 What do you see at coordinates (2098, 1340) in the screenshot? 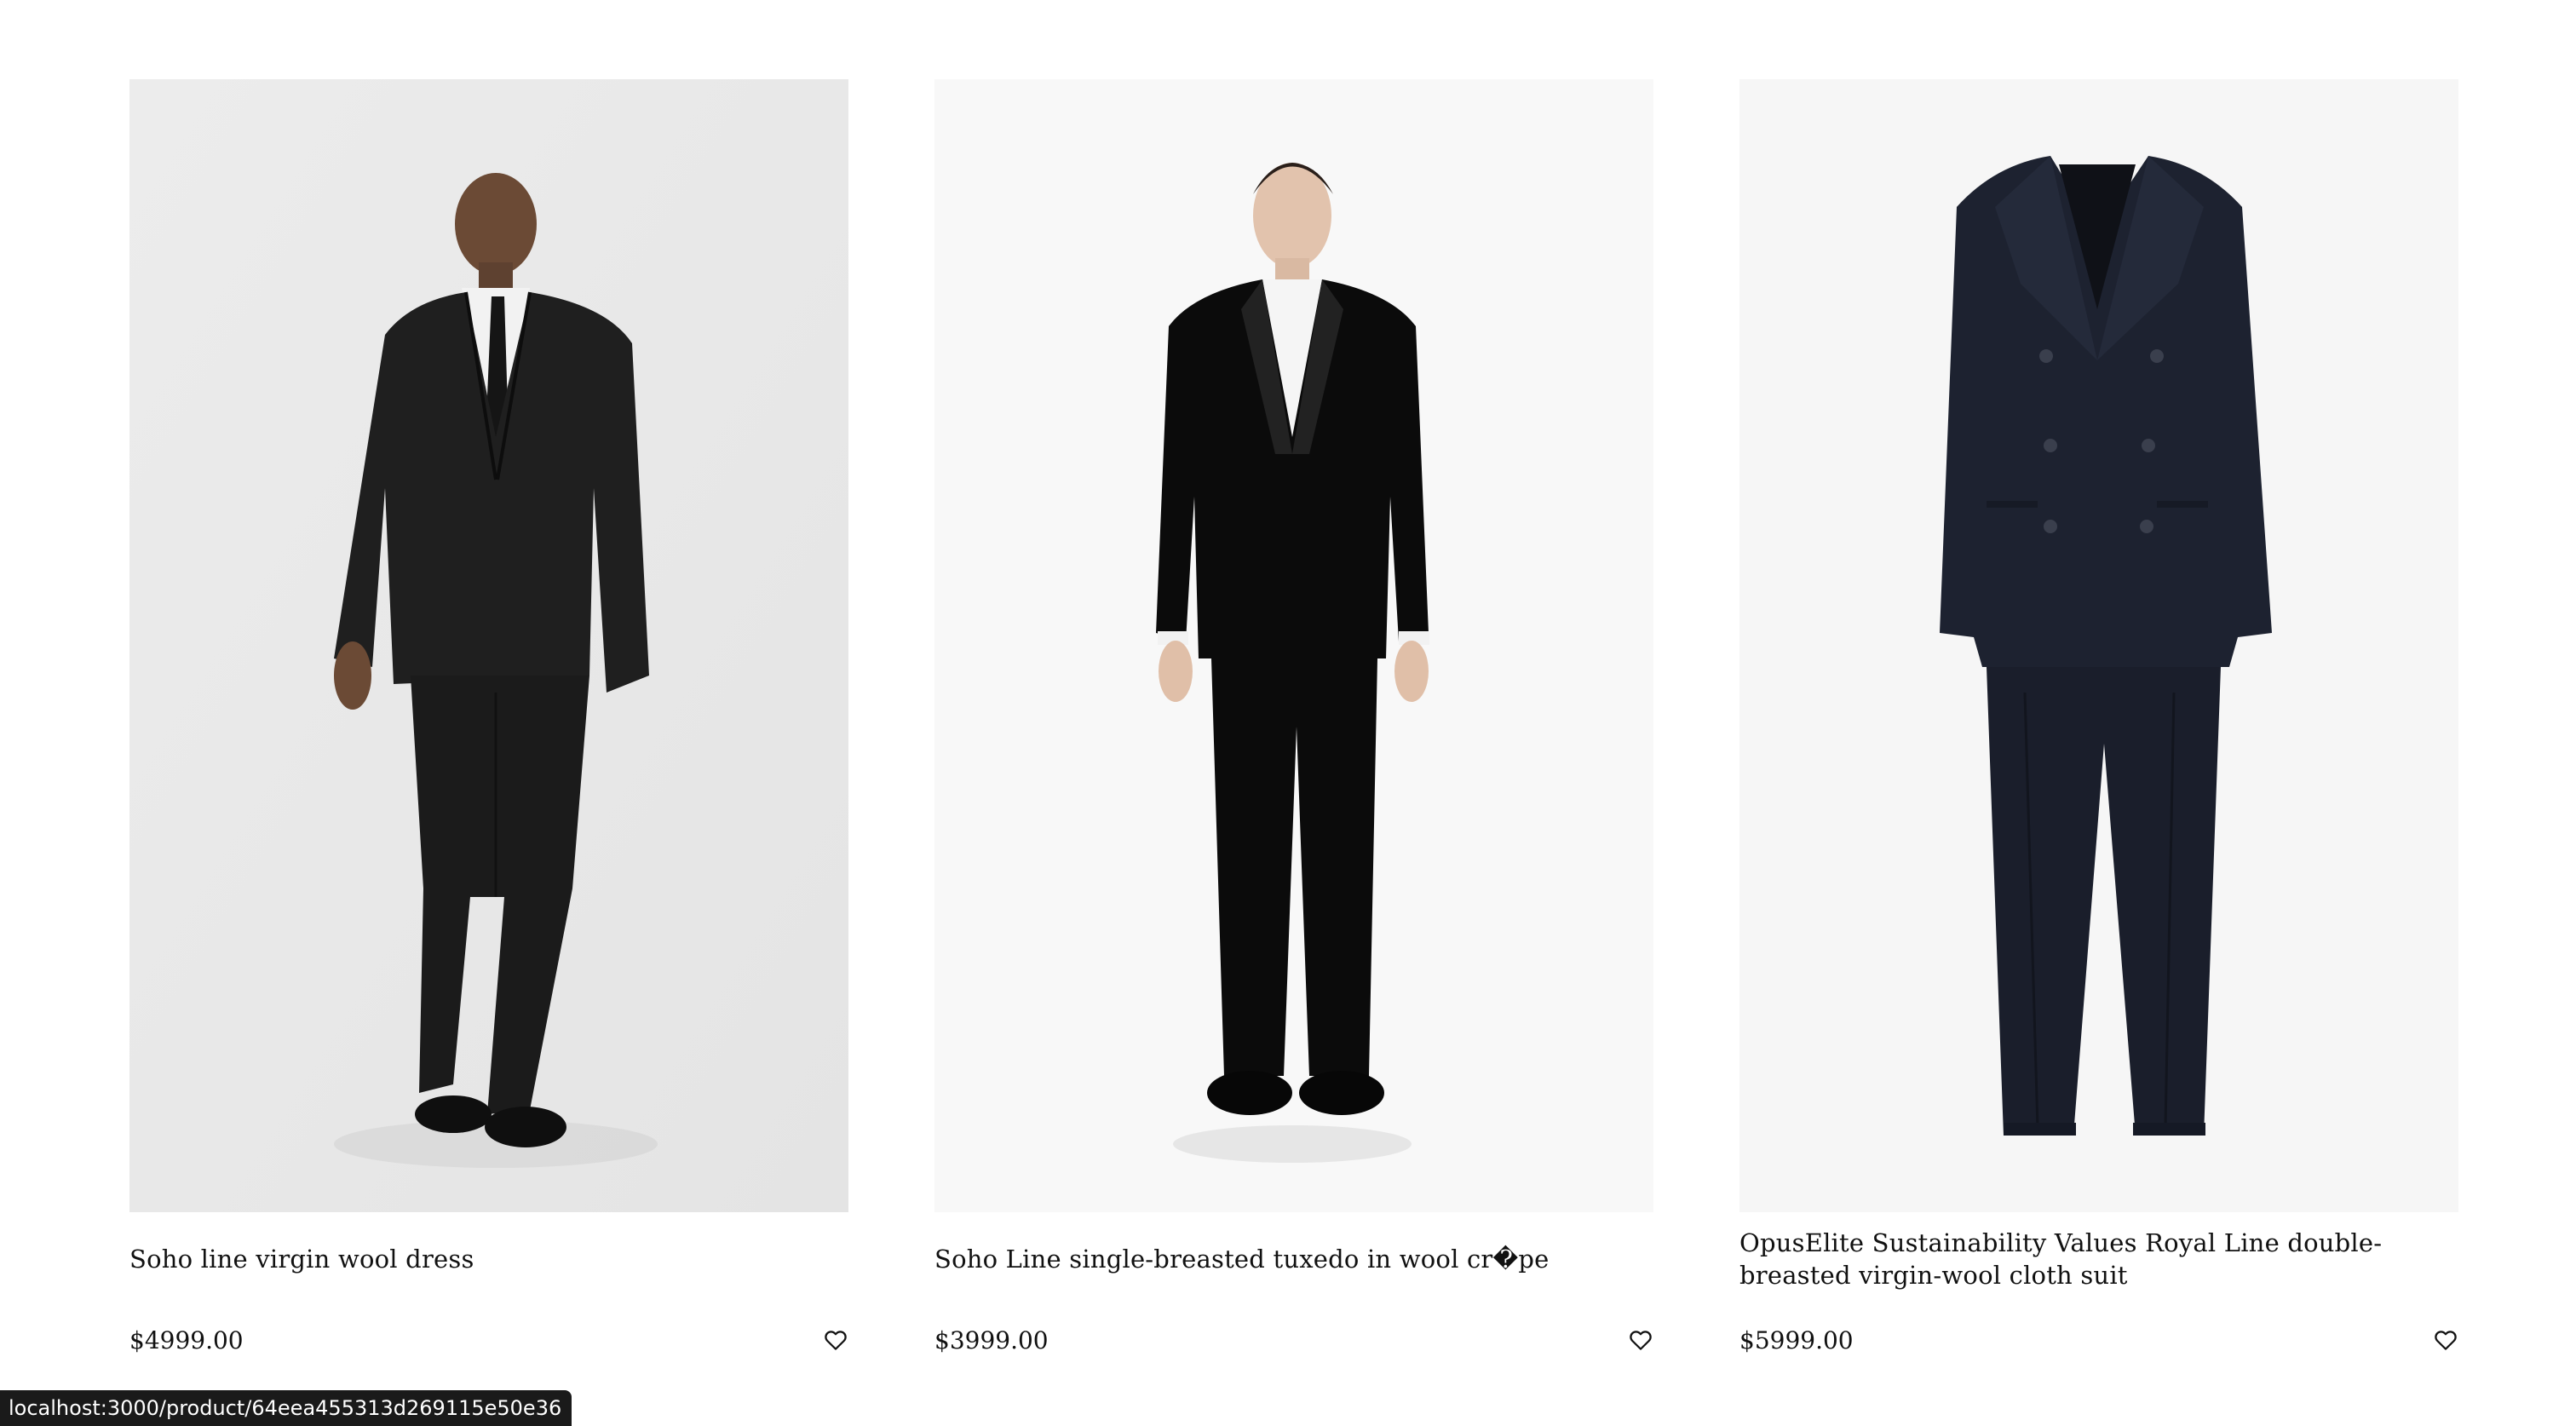
I see `price-row: $5999.00` at bounding box center [2098, 1340].